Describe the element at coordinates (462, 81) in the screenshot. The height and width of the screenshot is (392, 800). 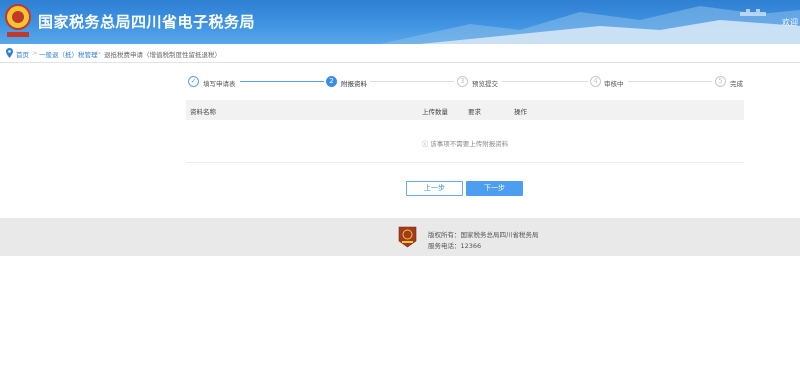
I see `step-3-circle: 3` at that location.